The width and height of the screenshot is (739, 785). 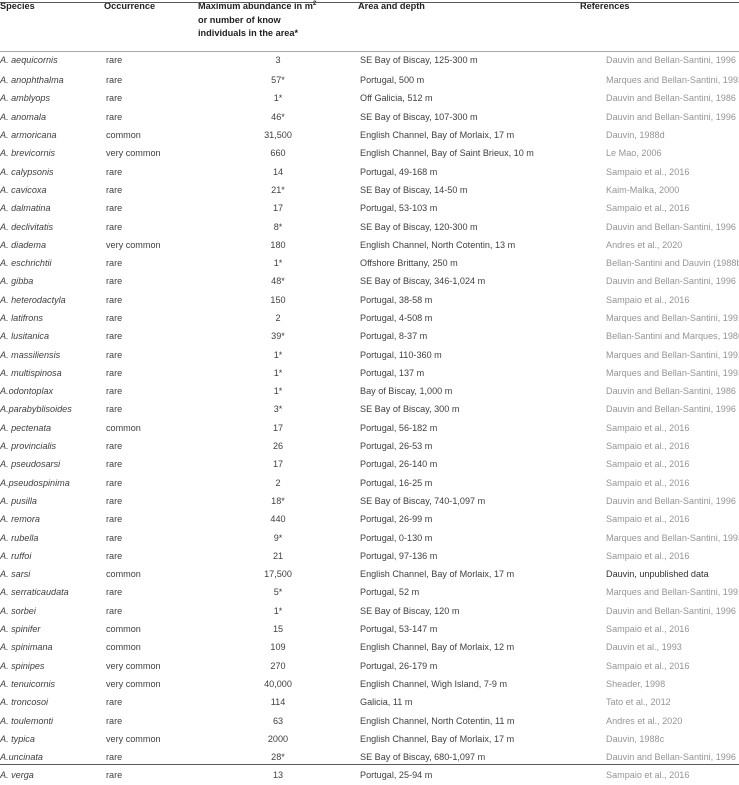 I want to click on cell-references: Dauvin et al., 1993, so click(x=644, y=647).